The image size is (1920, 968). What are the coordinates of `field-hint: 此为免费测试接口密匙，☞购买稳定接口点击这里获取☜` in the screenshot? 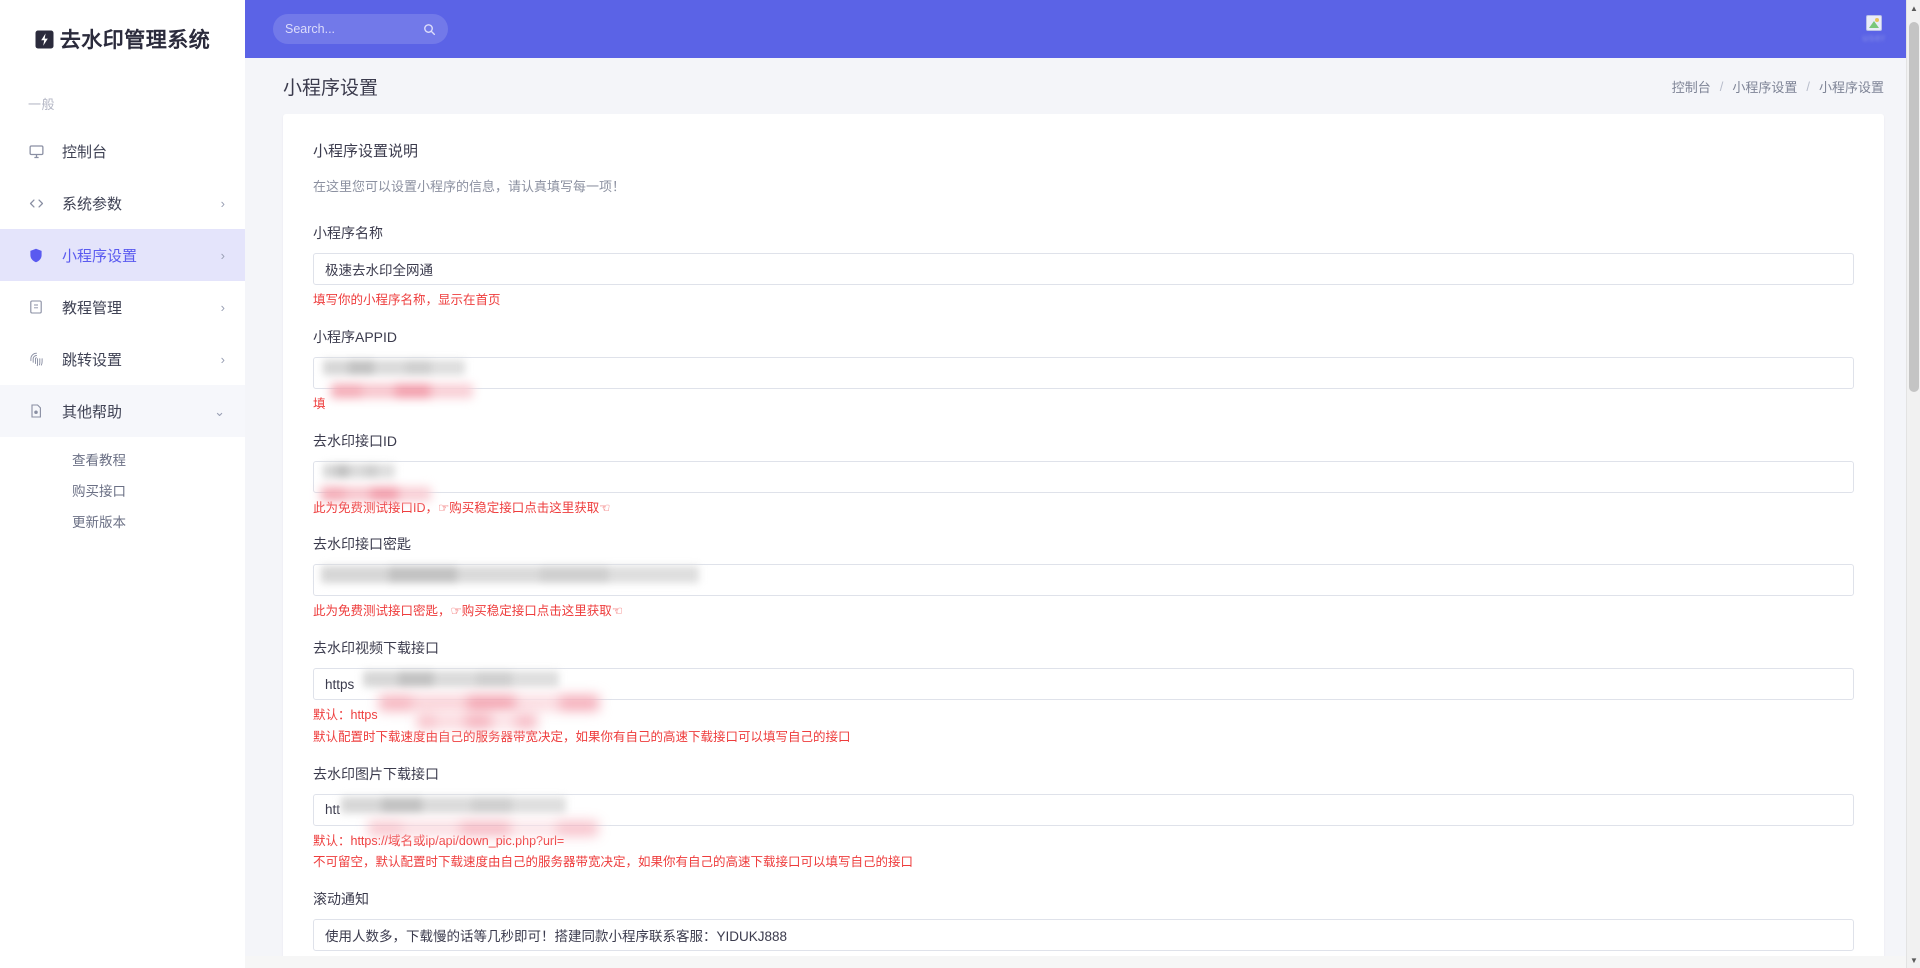 It's located at (468, 611).